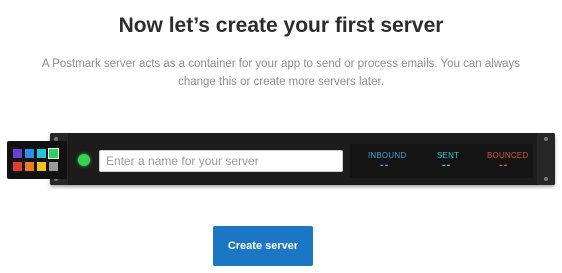 The image size is (562, 273). What do you see at coordinates (221, 161) in the screenshot?
I see `server-name-input` at bounding box center [221, 161].